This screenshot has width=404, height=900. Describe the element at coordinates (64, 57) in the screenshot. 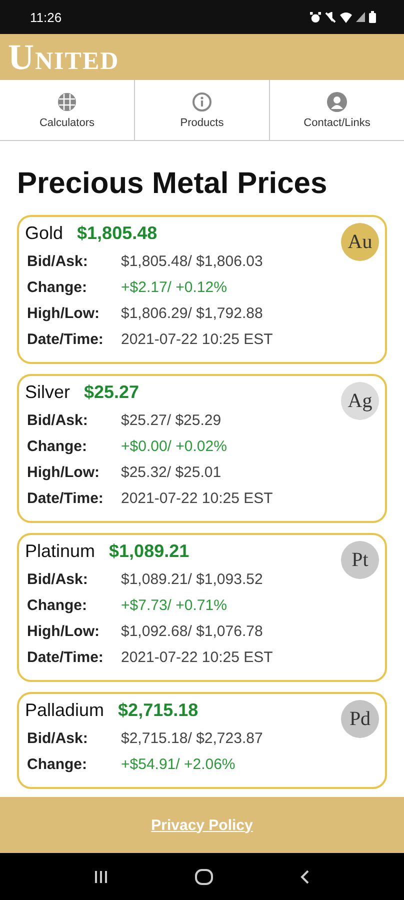

I see `logo: United` at that location.